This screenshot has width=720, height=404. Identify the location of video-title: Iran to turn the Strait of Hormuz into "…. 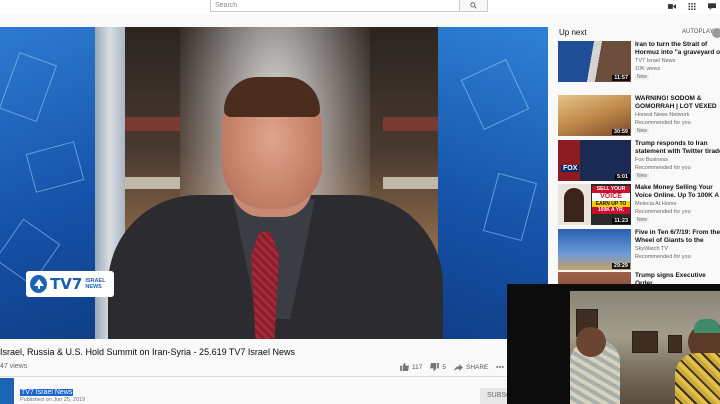
(677, 49).